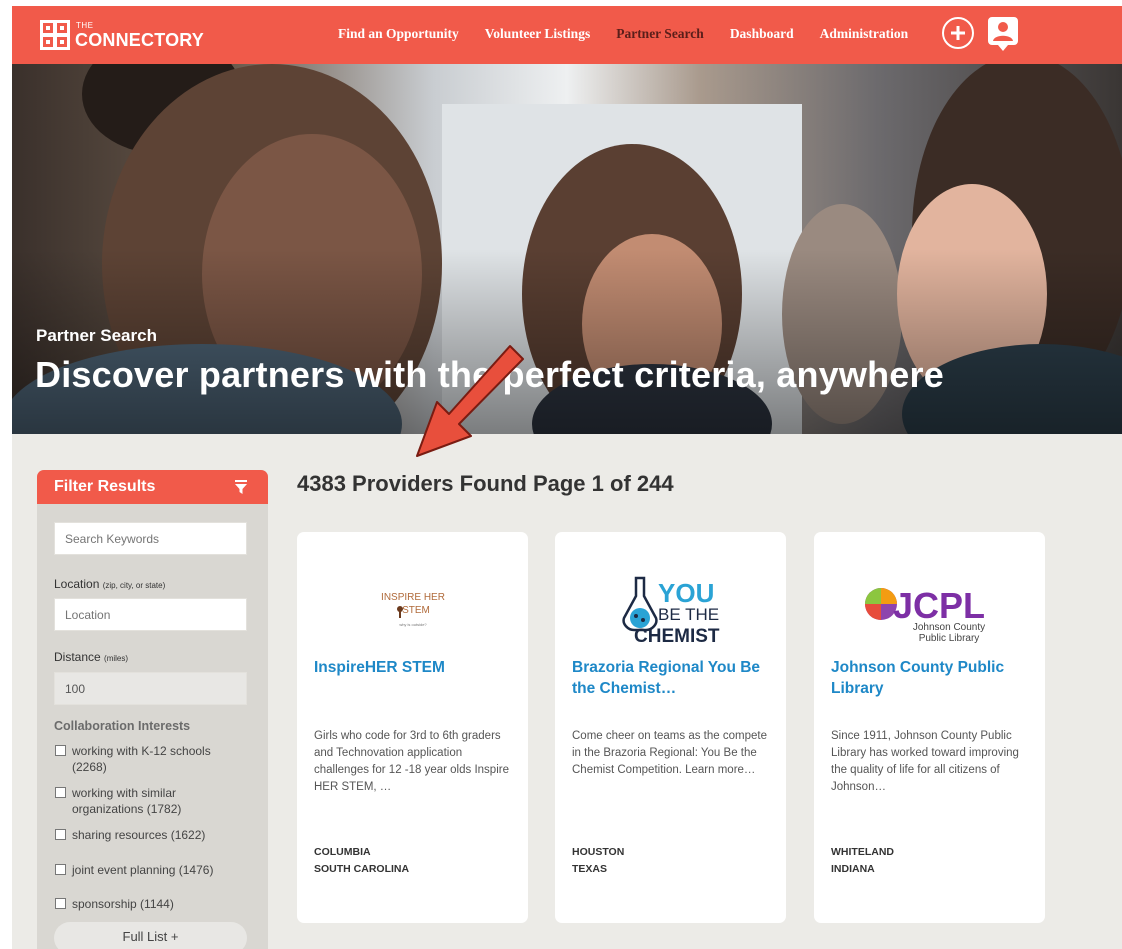 The width and height of the screenshot is (1122, 949). I want to click on search-keywords-input, so click(150, 538).